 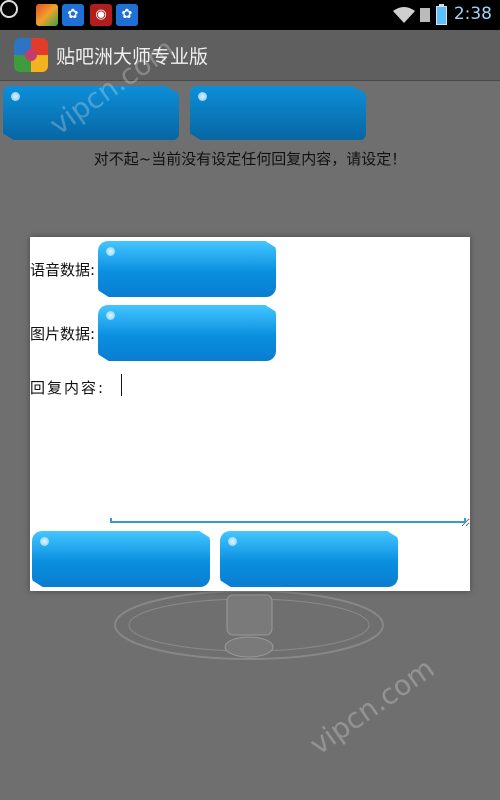 What do you see at coordinates (278, 113) in the screenshot?
I see `background-right-button` at bounding box center [278, 113].